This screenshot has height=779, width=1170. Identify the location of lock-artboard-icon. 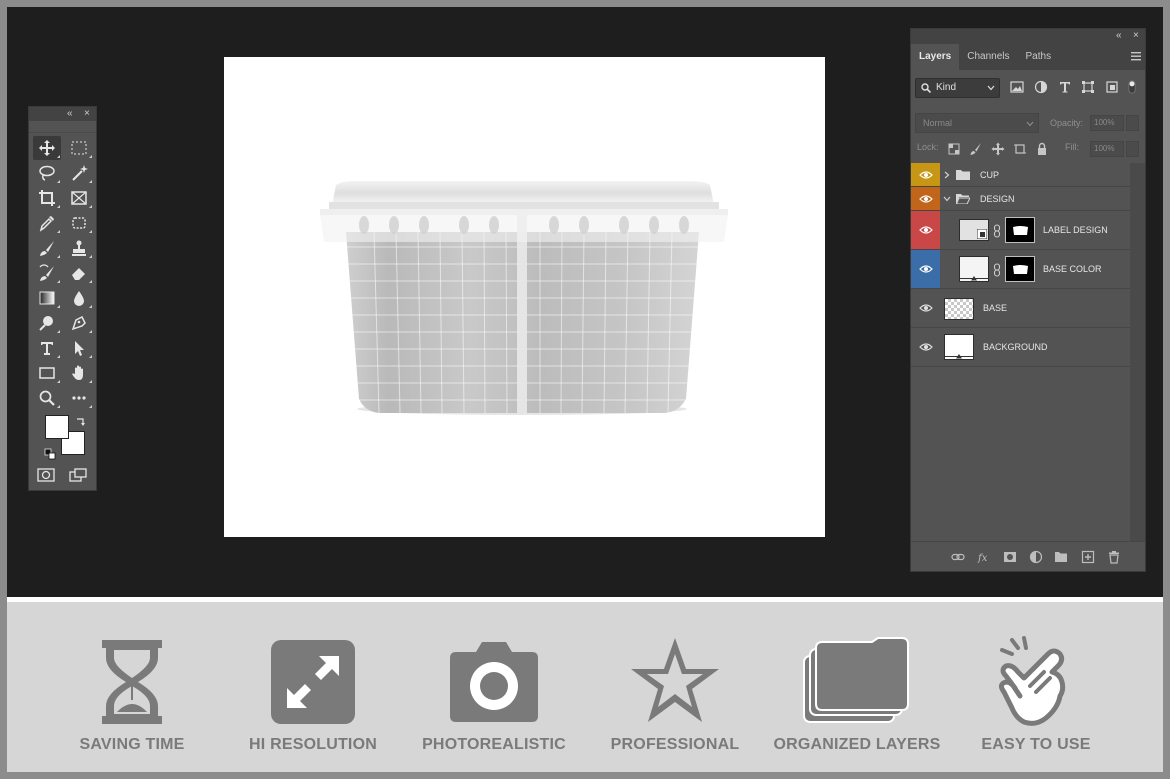
(1020, 149).